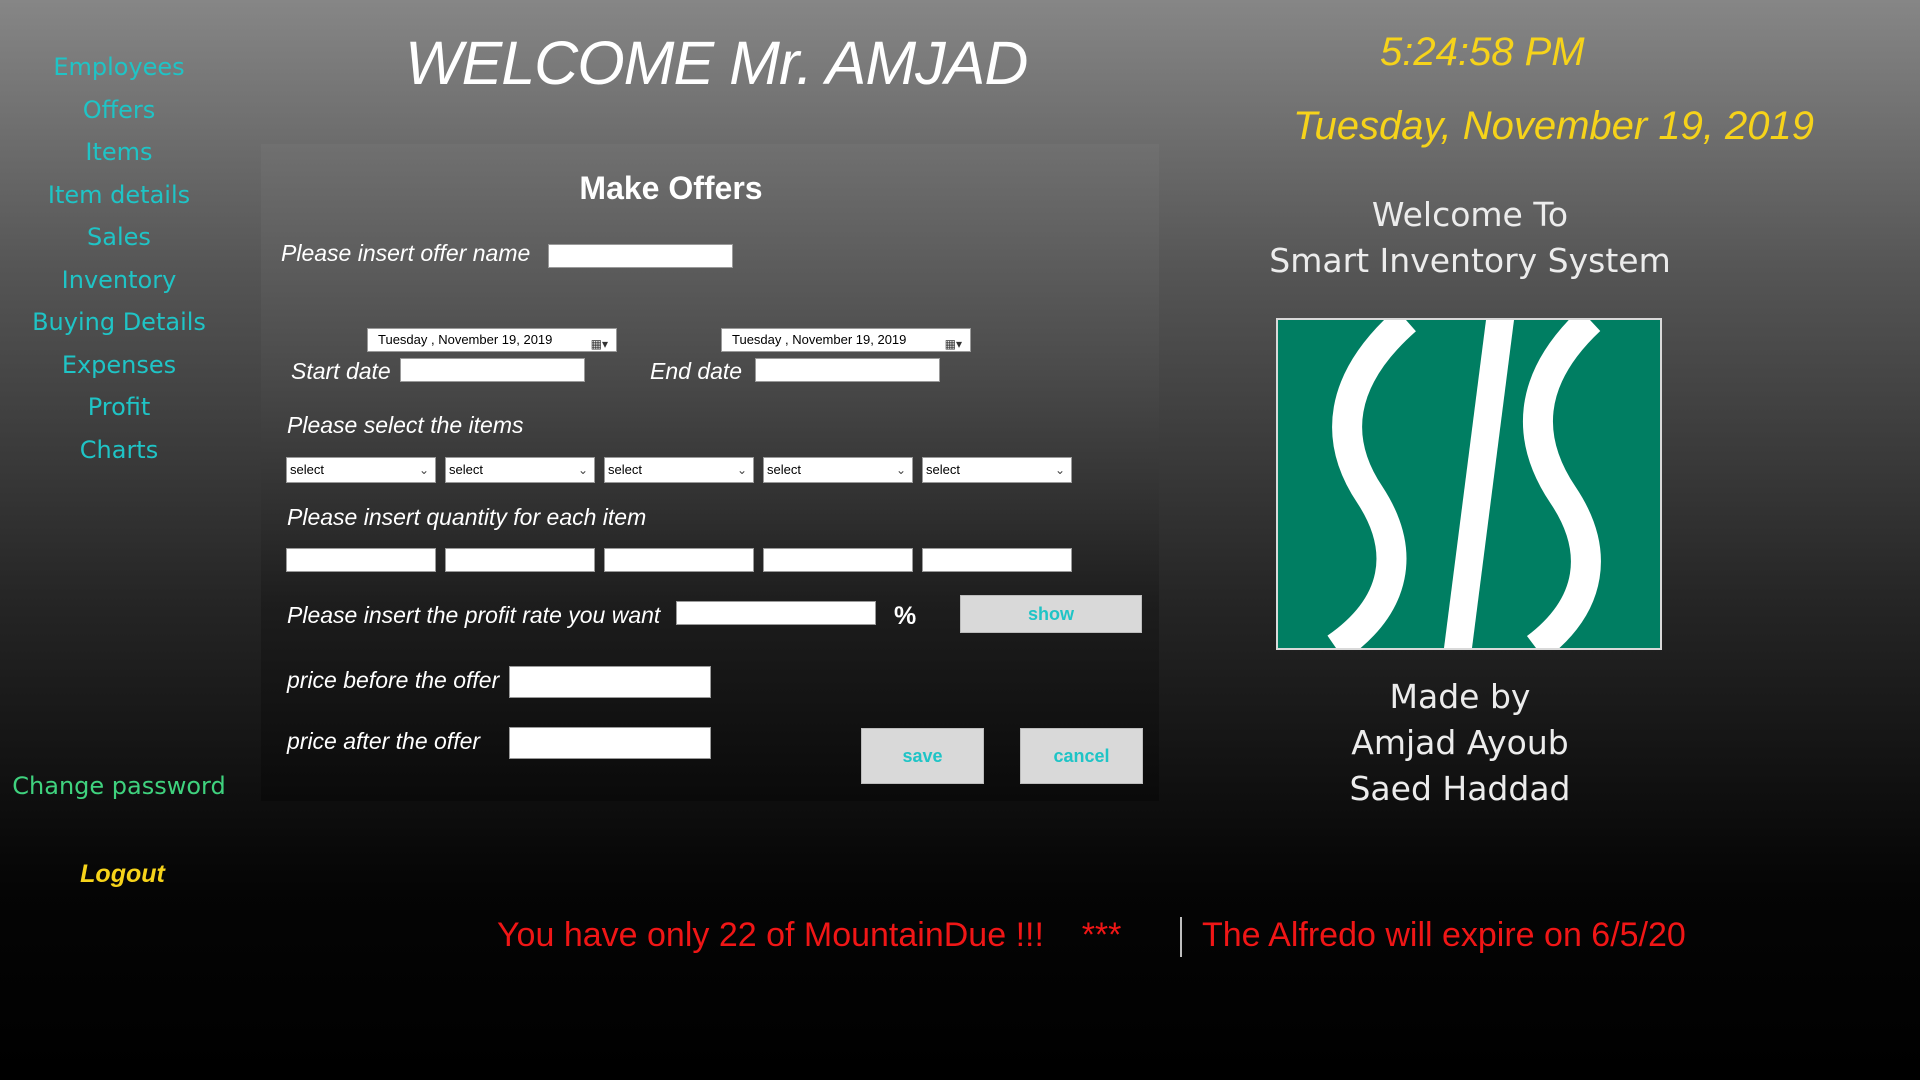 This screenshot has height=1080, width=1920. I want to click on clock-time: 5:24:58 PM, so click(1482, 52).